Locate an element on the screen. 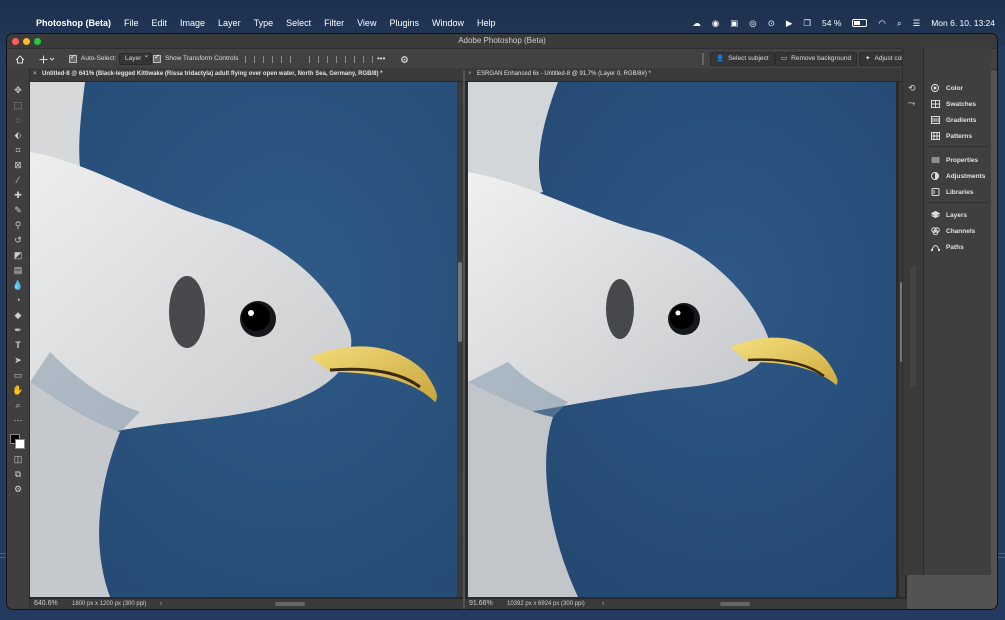  battery-icon is located at coordinates (860, 23).